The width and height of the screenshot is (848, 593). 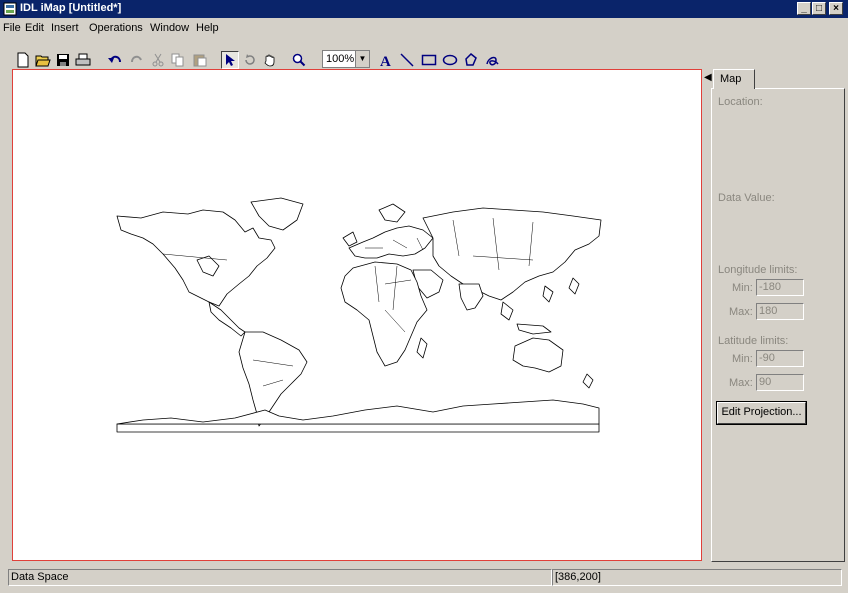 I want to click on redo-icon, so click(x=137, y=60).